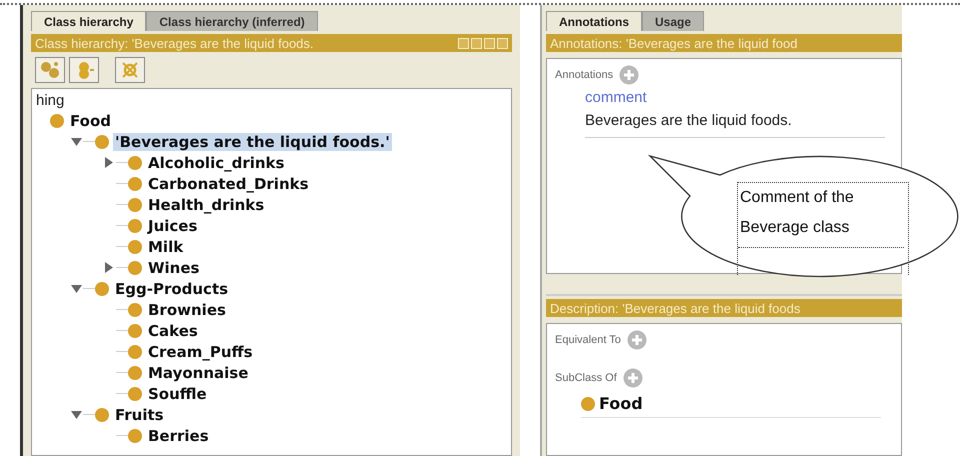  Describe the element at coordinates (139, 415) in the screenshot. I see `tree-item: Fruits` at that location.